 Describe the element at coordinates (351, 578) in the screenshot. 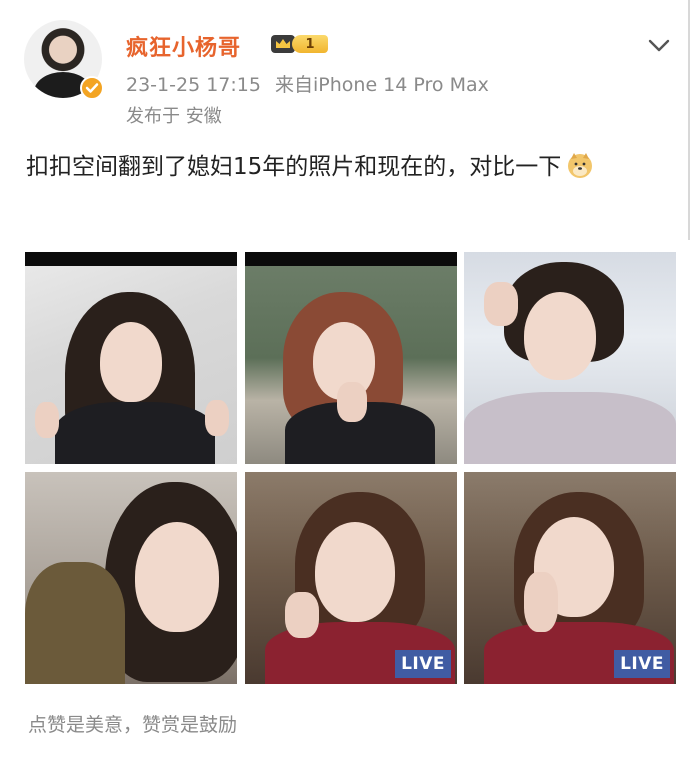

I see `photo-5: LIVE` at that location.